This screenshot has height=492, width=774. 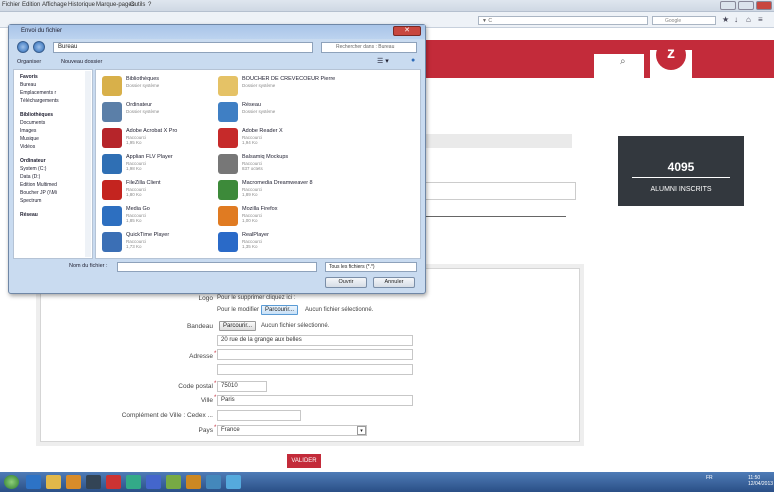 What do you see at coordinates (33, 482) in the screenshot?
I see `taskbar-ie-icon` at bounding box center [33, 482].